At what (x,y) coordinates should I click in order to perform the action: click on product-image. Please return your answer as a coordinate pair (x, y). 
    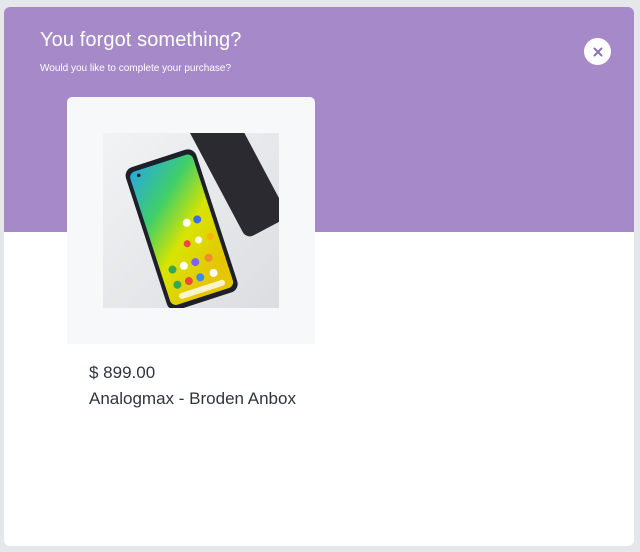
    Looking at the image, I should click on (191, 220).